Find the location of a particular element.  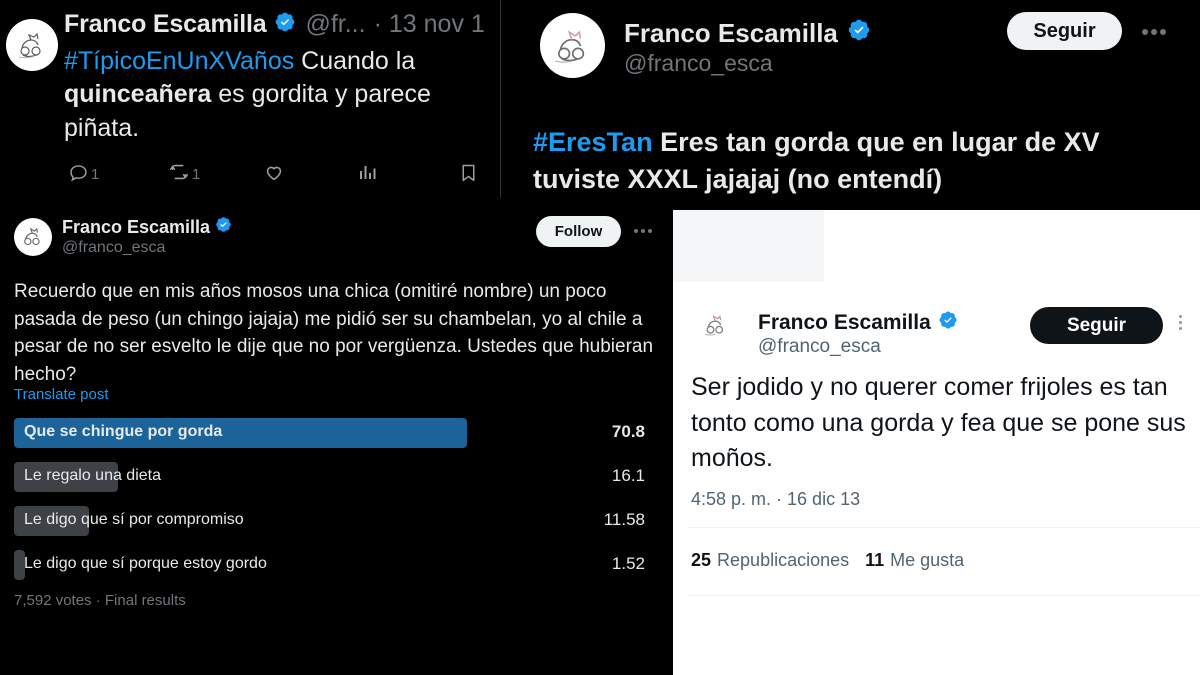

analytics-action is located at coordinates (408, 174).